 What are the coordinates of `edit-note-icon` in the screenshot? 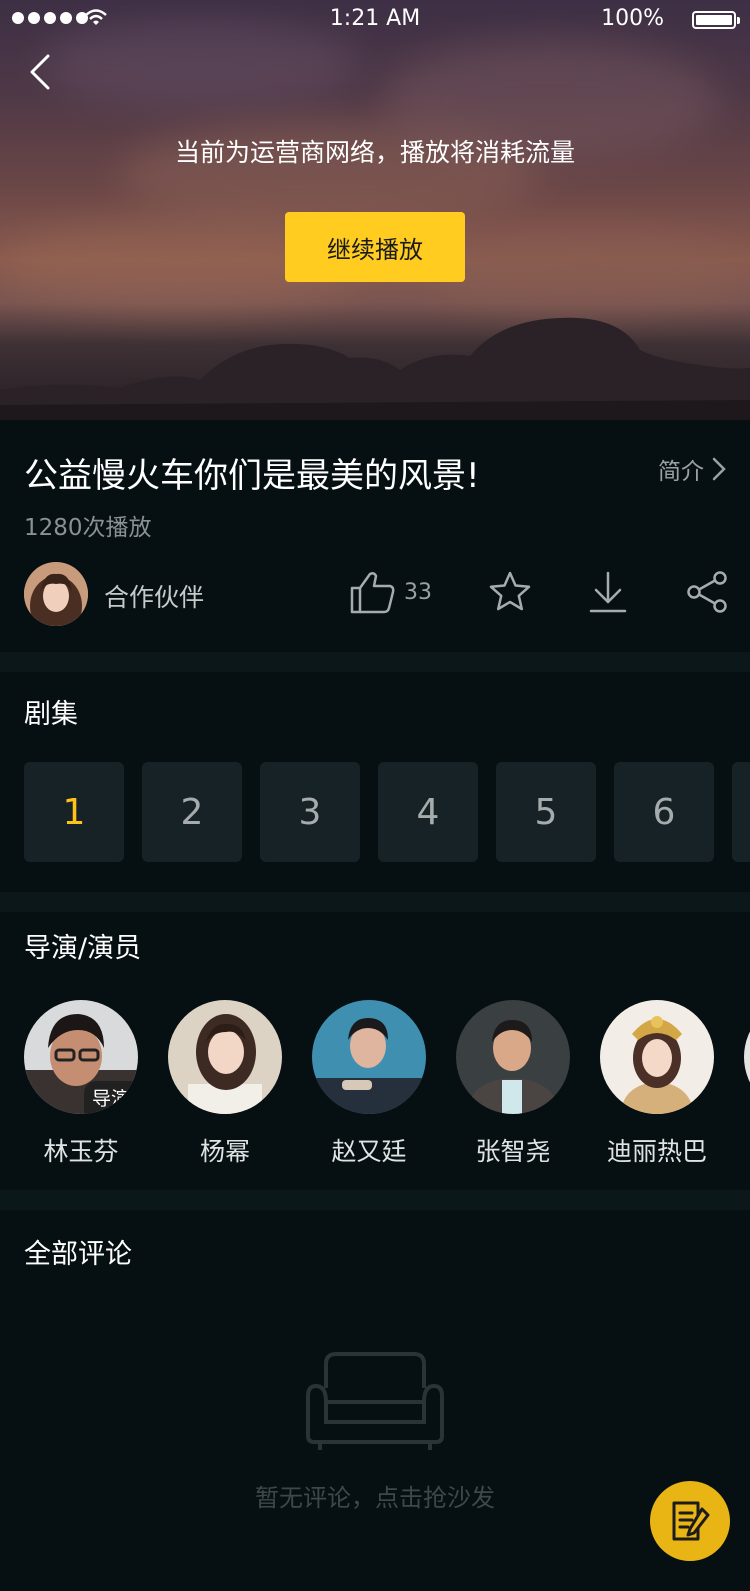 It's located at (691, 1521).